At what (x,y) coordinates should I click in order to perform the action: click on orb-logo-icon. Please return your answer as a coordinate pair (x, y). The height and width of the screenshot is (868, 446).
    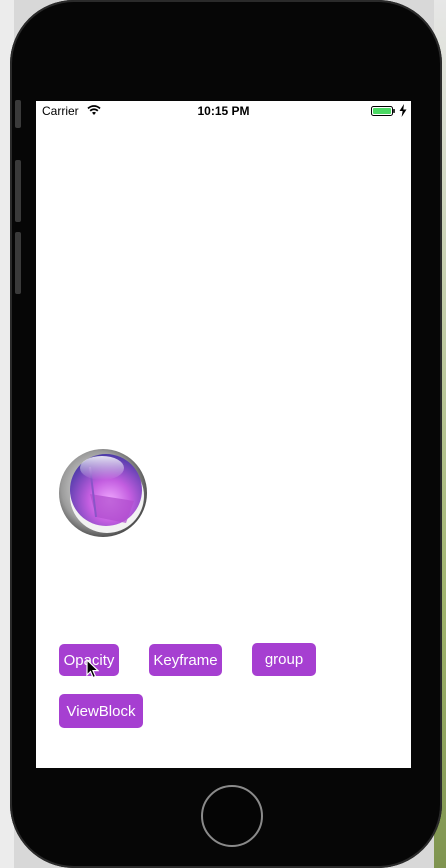
    Looking at the image, I should click on (103, 493).